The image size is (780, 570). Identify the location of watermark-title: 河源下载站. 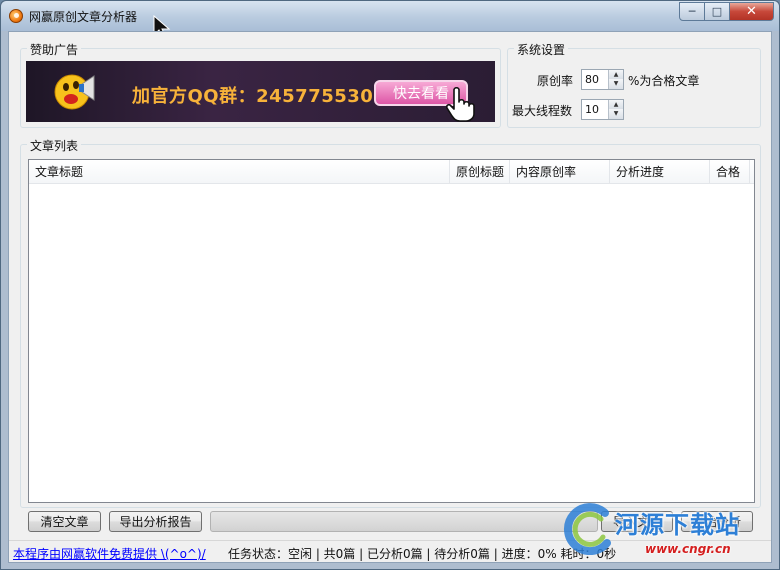
(677, 525).